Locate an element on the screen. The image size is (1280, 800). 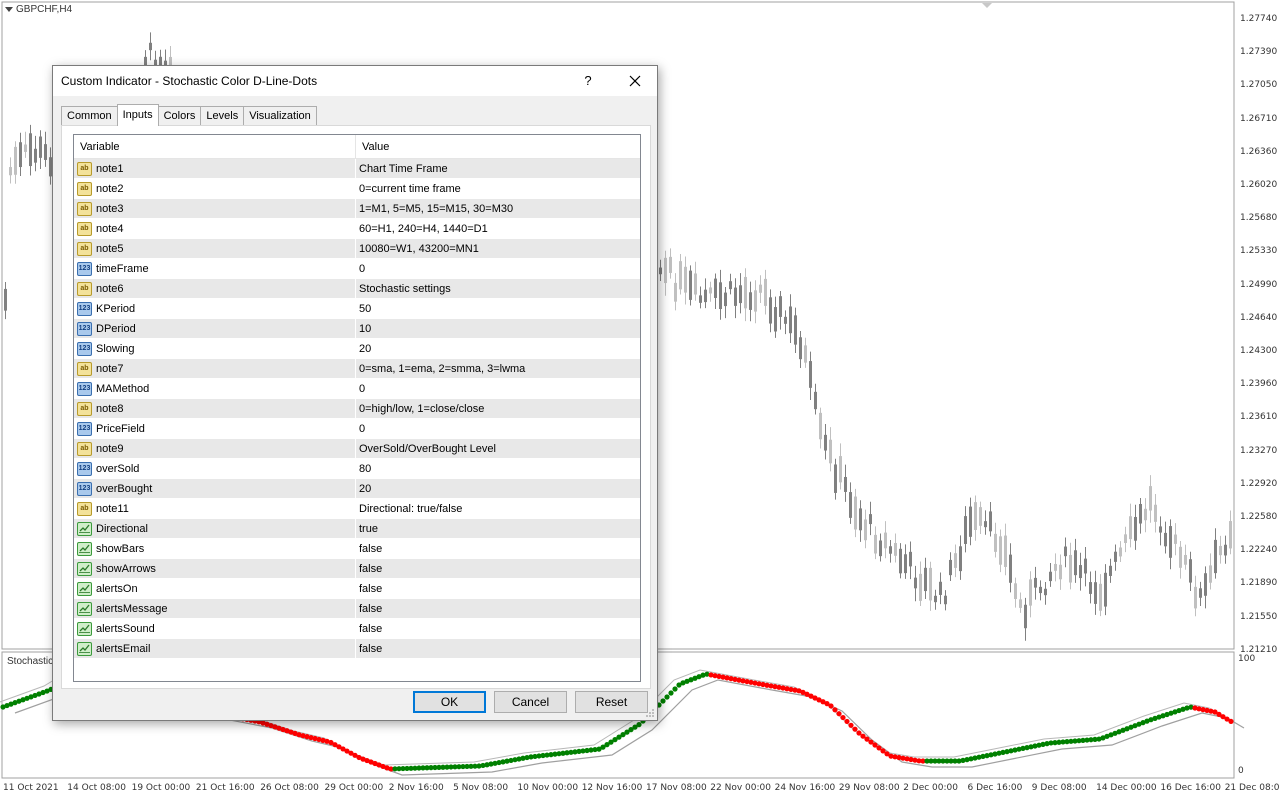
input-row-Slowing: 123 Slowing 20 is located at coordinates (357, 349).